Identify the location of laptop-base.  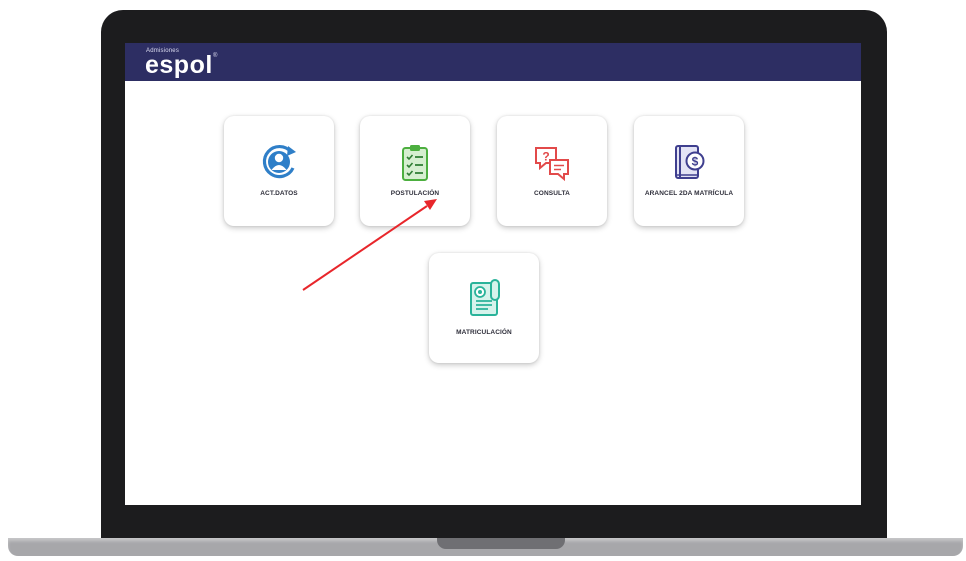
(485, 547).